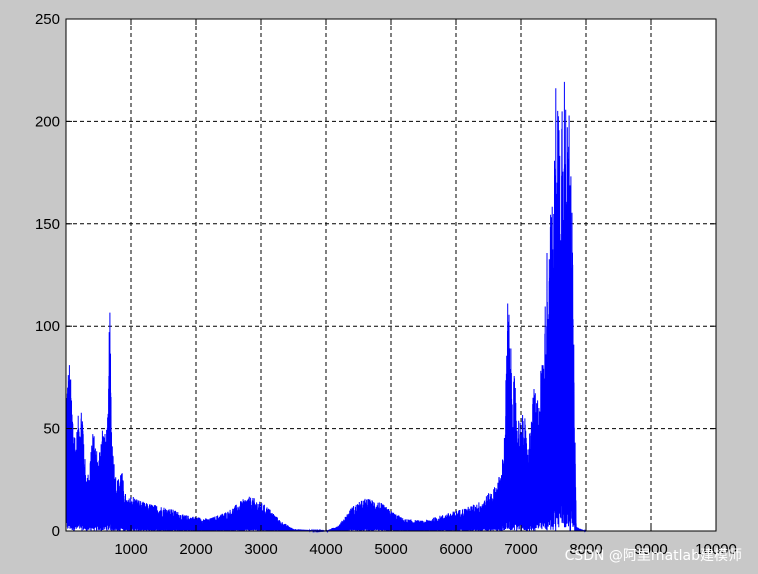 Image resolution: width=758 pixels, height=574 pixels. I want to click on y-tick-label: 0, so click(56, 531).